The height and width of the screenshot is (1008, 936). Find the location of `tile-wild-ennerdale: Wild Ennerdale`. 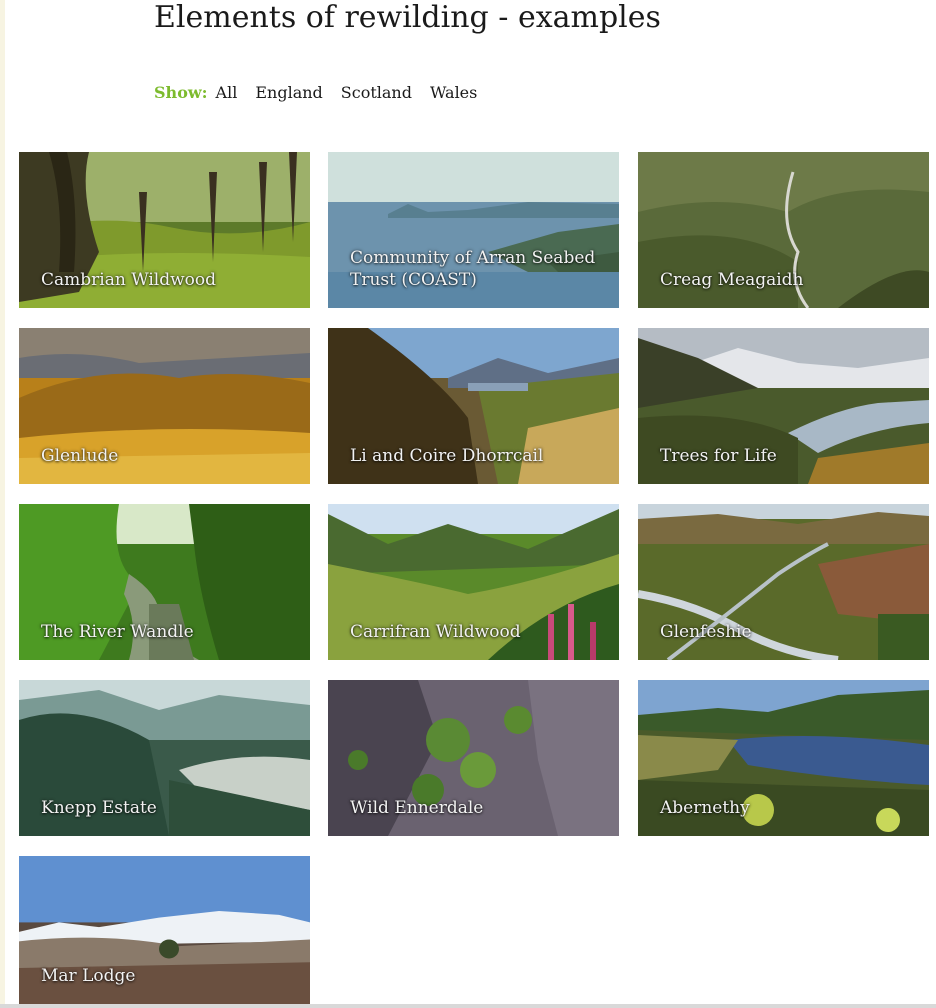

tile-wild-ennerdale: Wild Ennerdale is located at coordinates (473, 758).